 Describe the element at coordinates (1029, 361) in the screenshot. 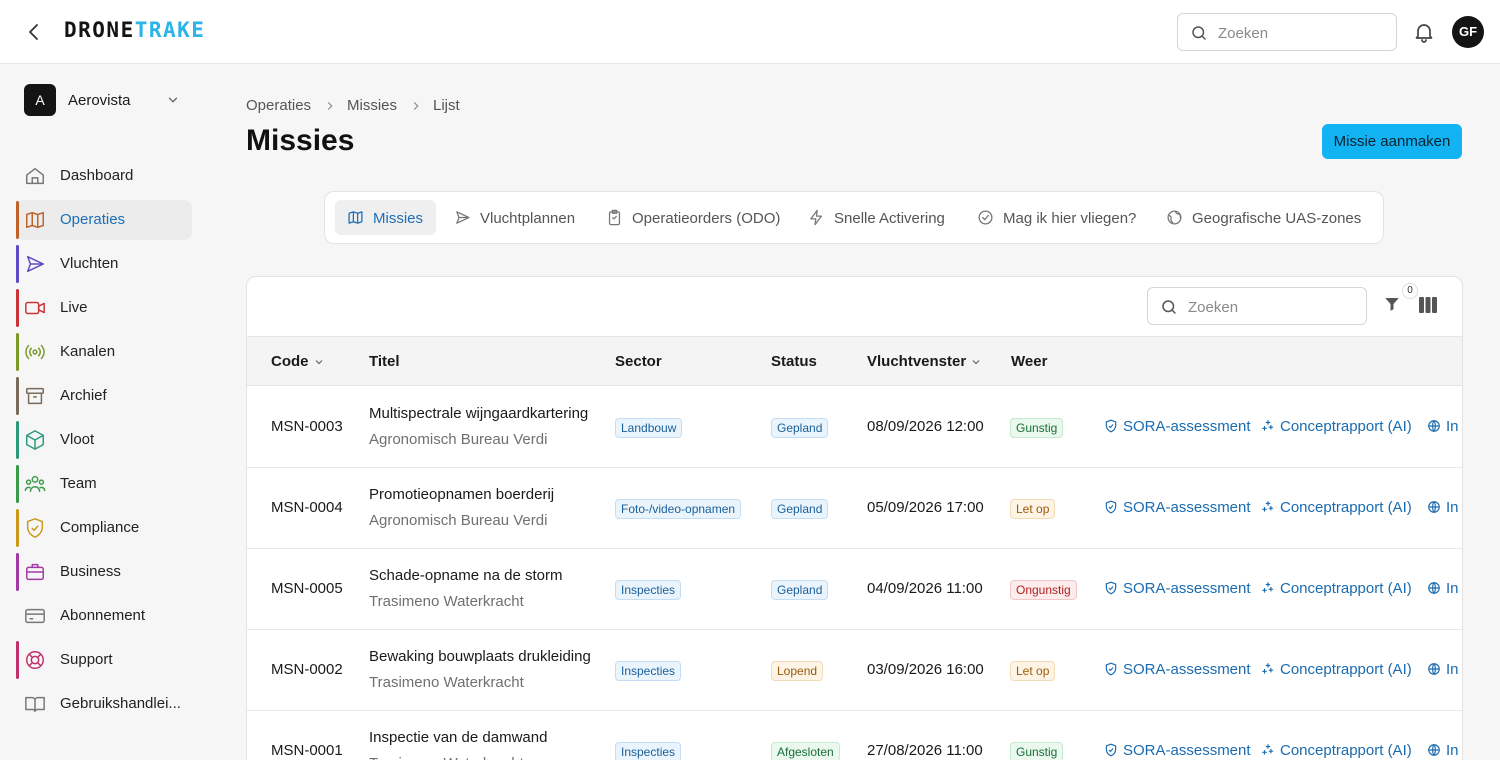

I see `column-header-weer: Weer` at that location.